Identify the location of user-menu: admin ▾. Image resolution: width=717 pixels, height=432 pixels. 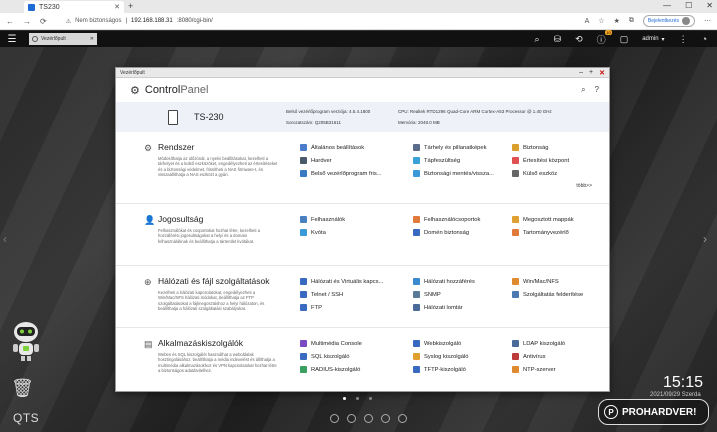
(653, 39).